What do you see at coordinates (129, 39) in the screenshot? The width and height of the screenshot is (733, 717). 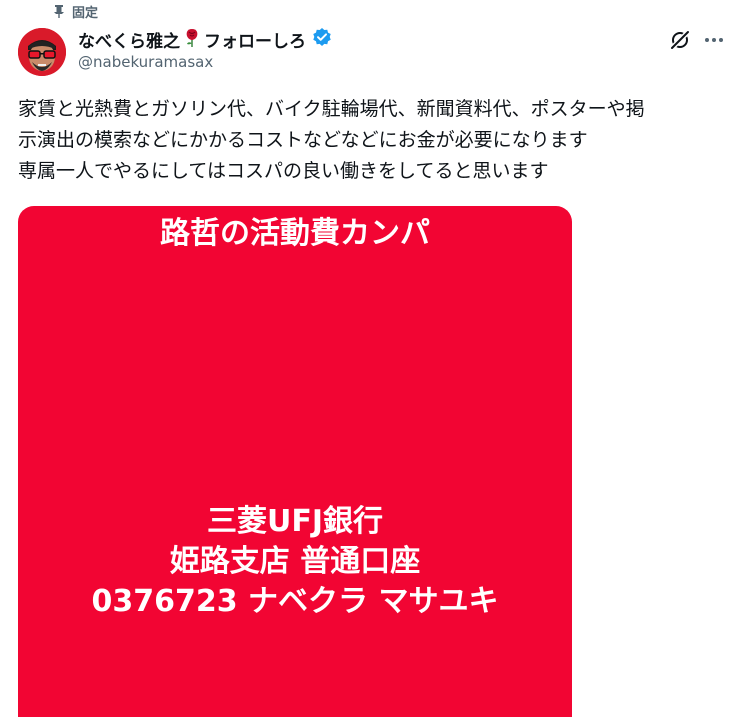 I see `author-name: なべくら雅之` at bounding box center [129, 39].